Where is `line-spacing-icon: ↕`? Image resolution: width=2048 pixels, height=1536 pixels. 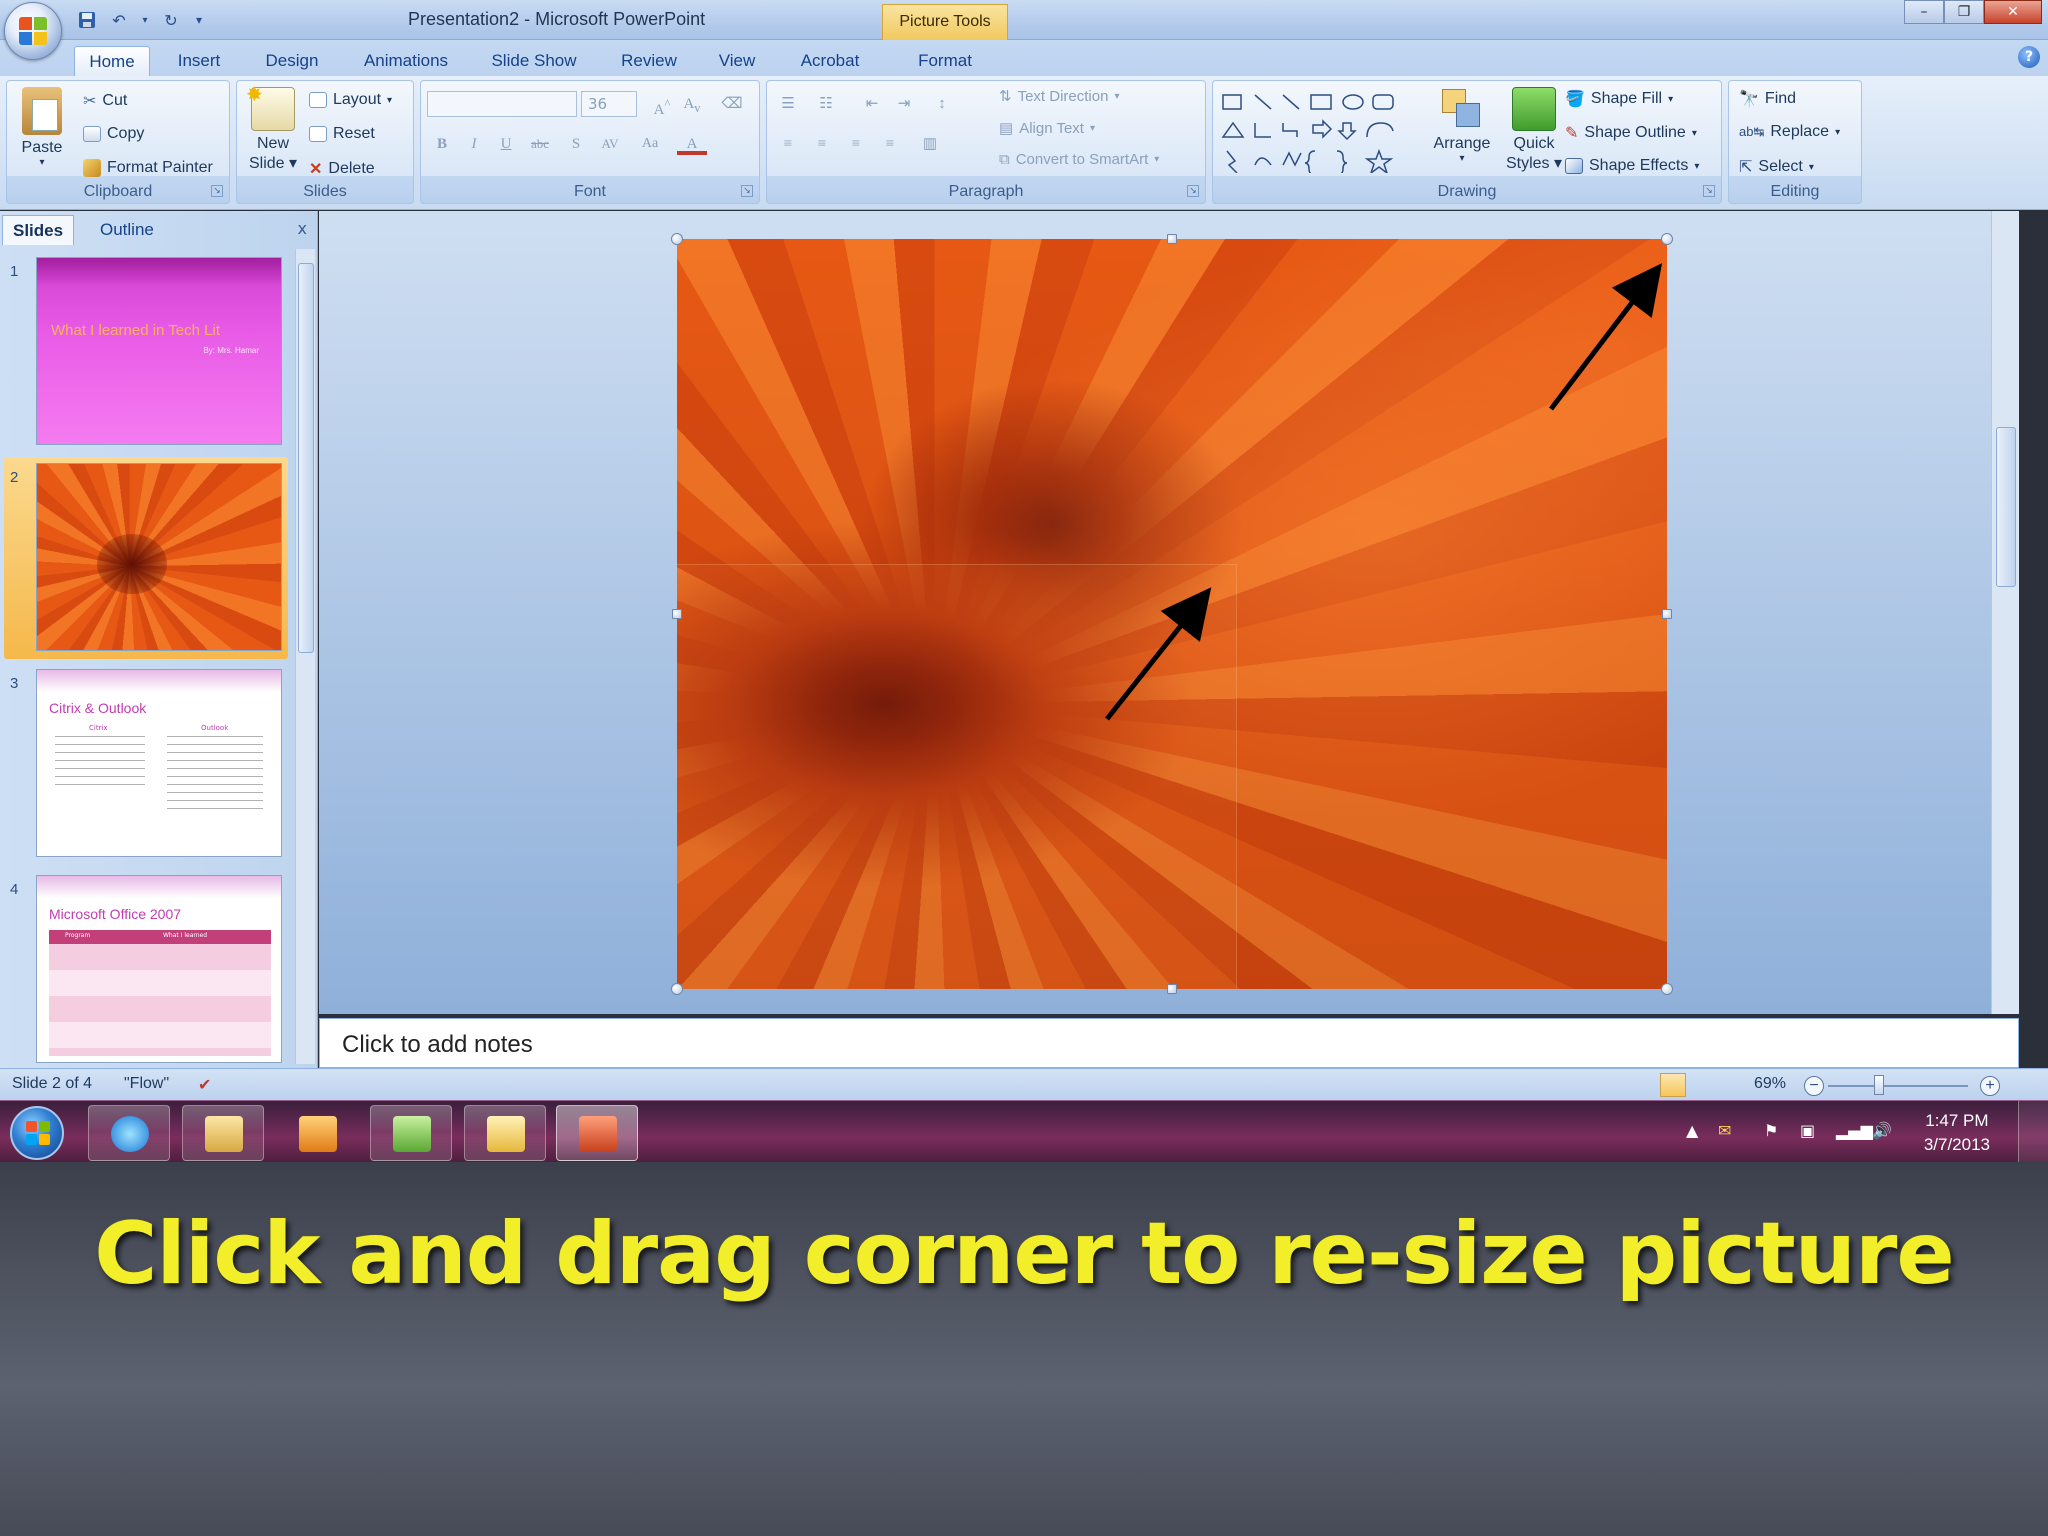 line-spacing-icon: ↕ is located at coordinates (942, 104).